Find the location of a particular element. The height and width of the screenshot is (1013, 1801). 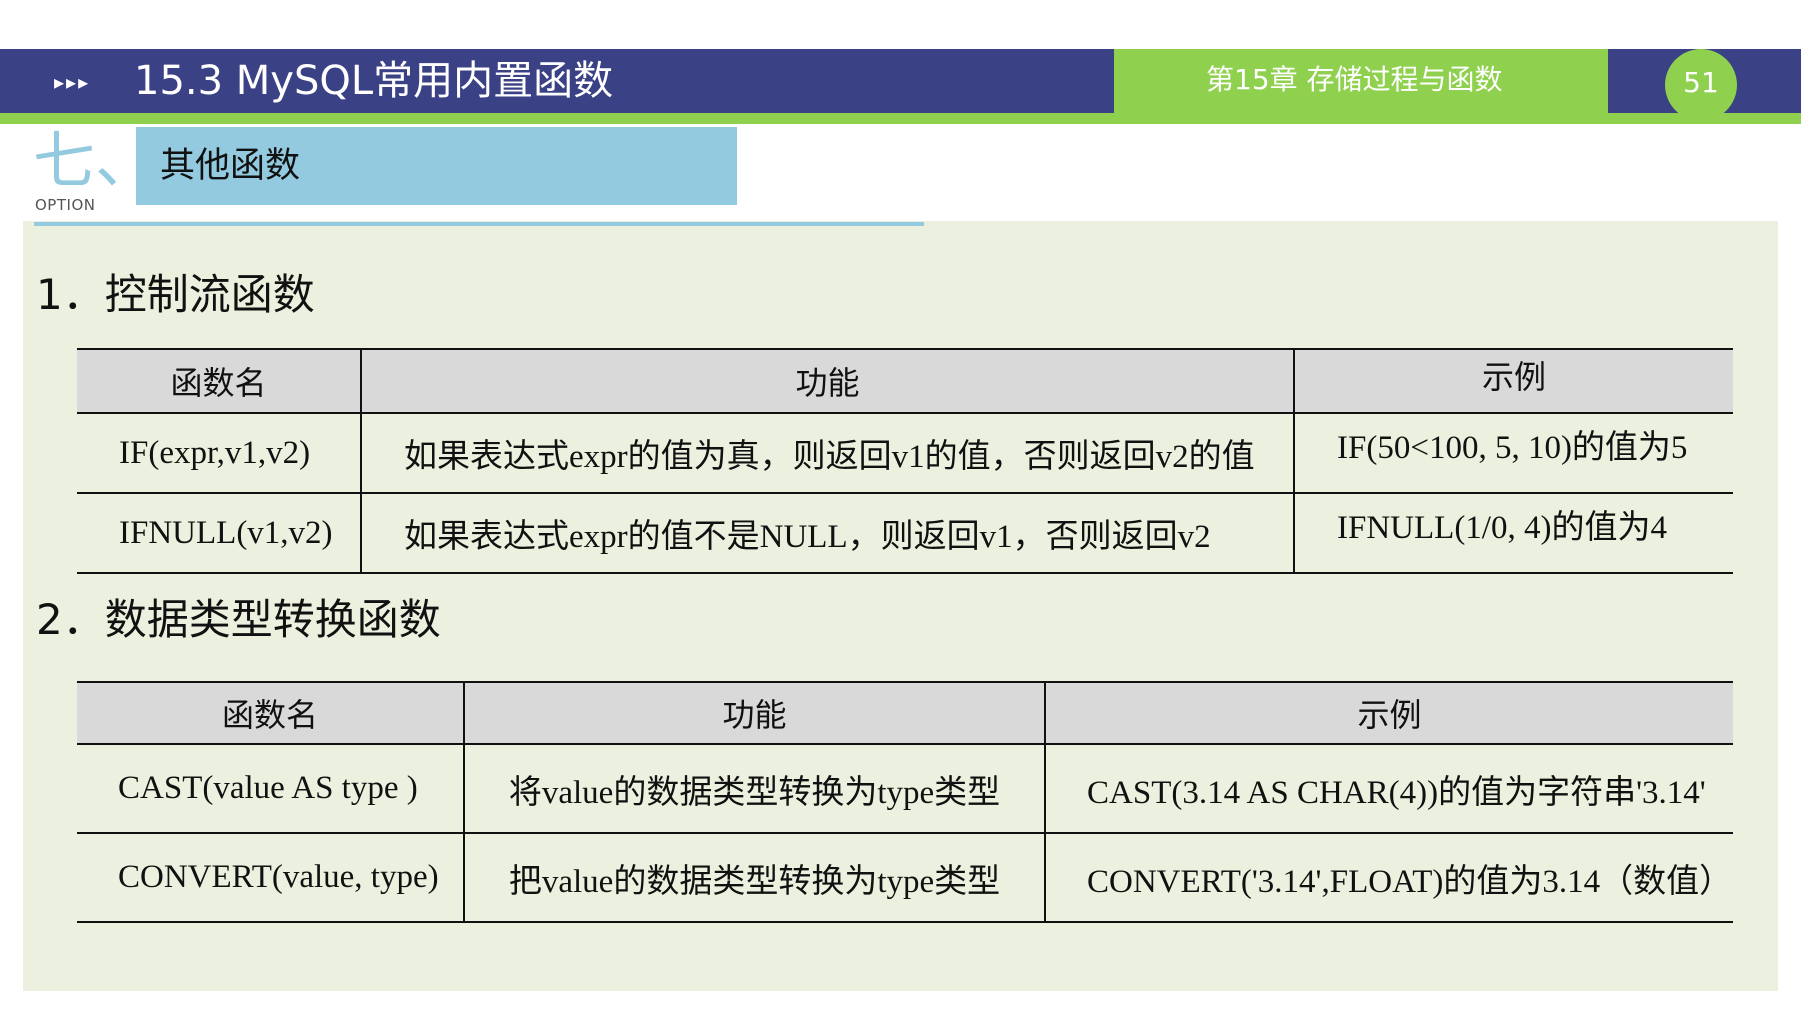

function-example-cell: IFNULL(1/0, 4)的值为4 is located at coordinates (1513, 533).